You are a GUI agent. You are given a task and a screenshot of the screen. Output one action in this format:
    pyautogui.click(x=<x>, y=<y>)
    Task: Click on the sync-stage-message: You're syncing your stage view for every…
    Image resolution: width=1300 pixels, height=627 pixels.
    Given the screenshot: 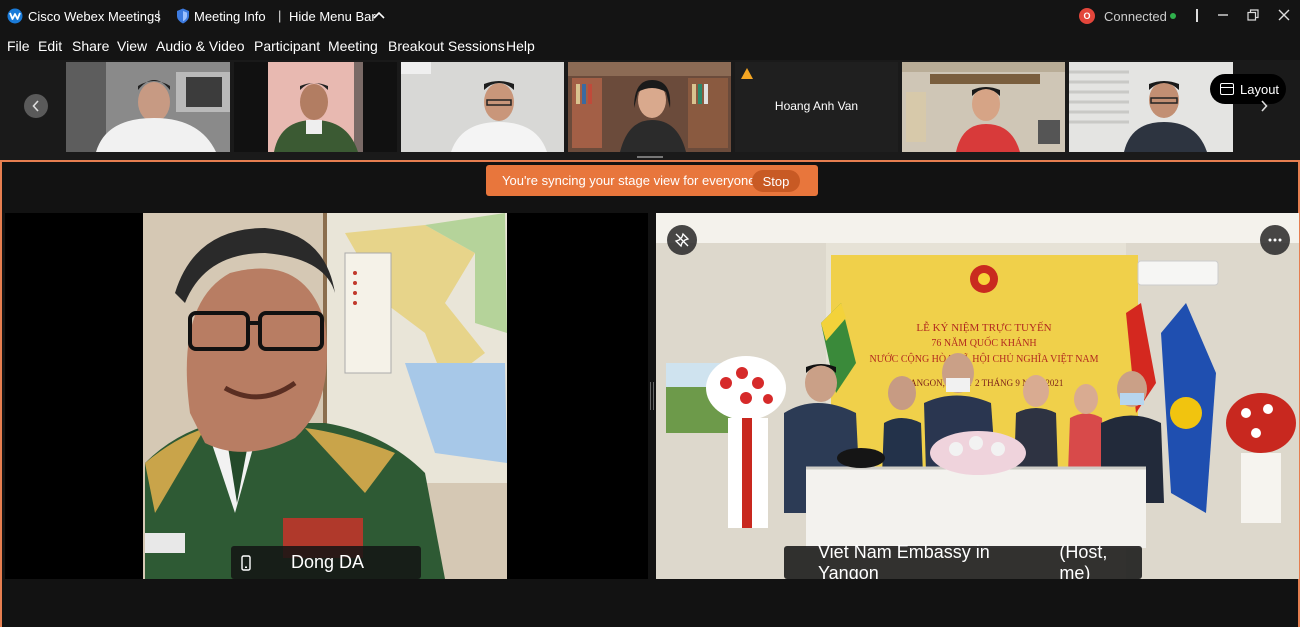 What is the action you would take?
    pyautogui.click(x=631, y=180)
    